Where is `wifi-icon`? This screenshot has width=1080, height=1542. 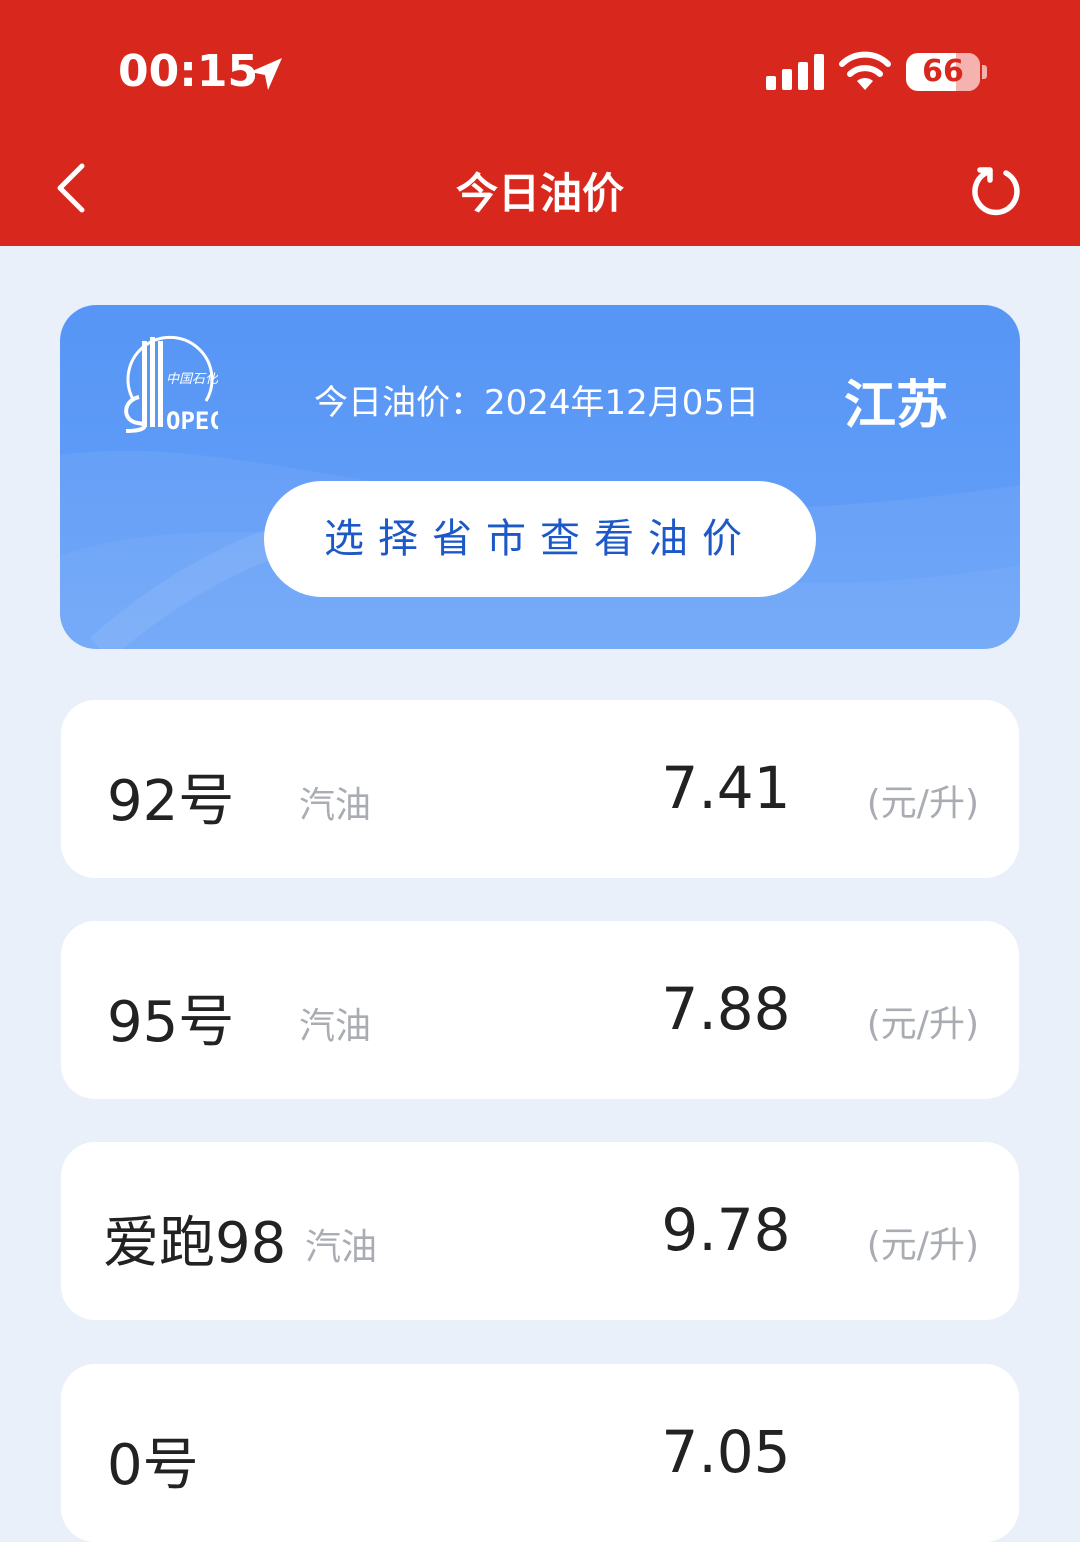 wifi-icon is located at coordinates (865, 70).